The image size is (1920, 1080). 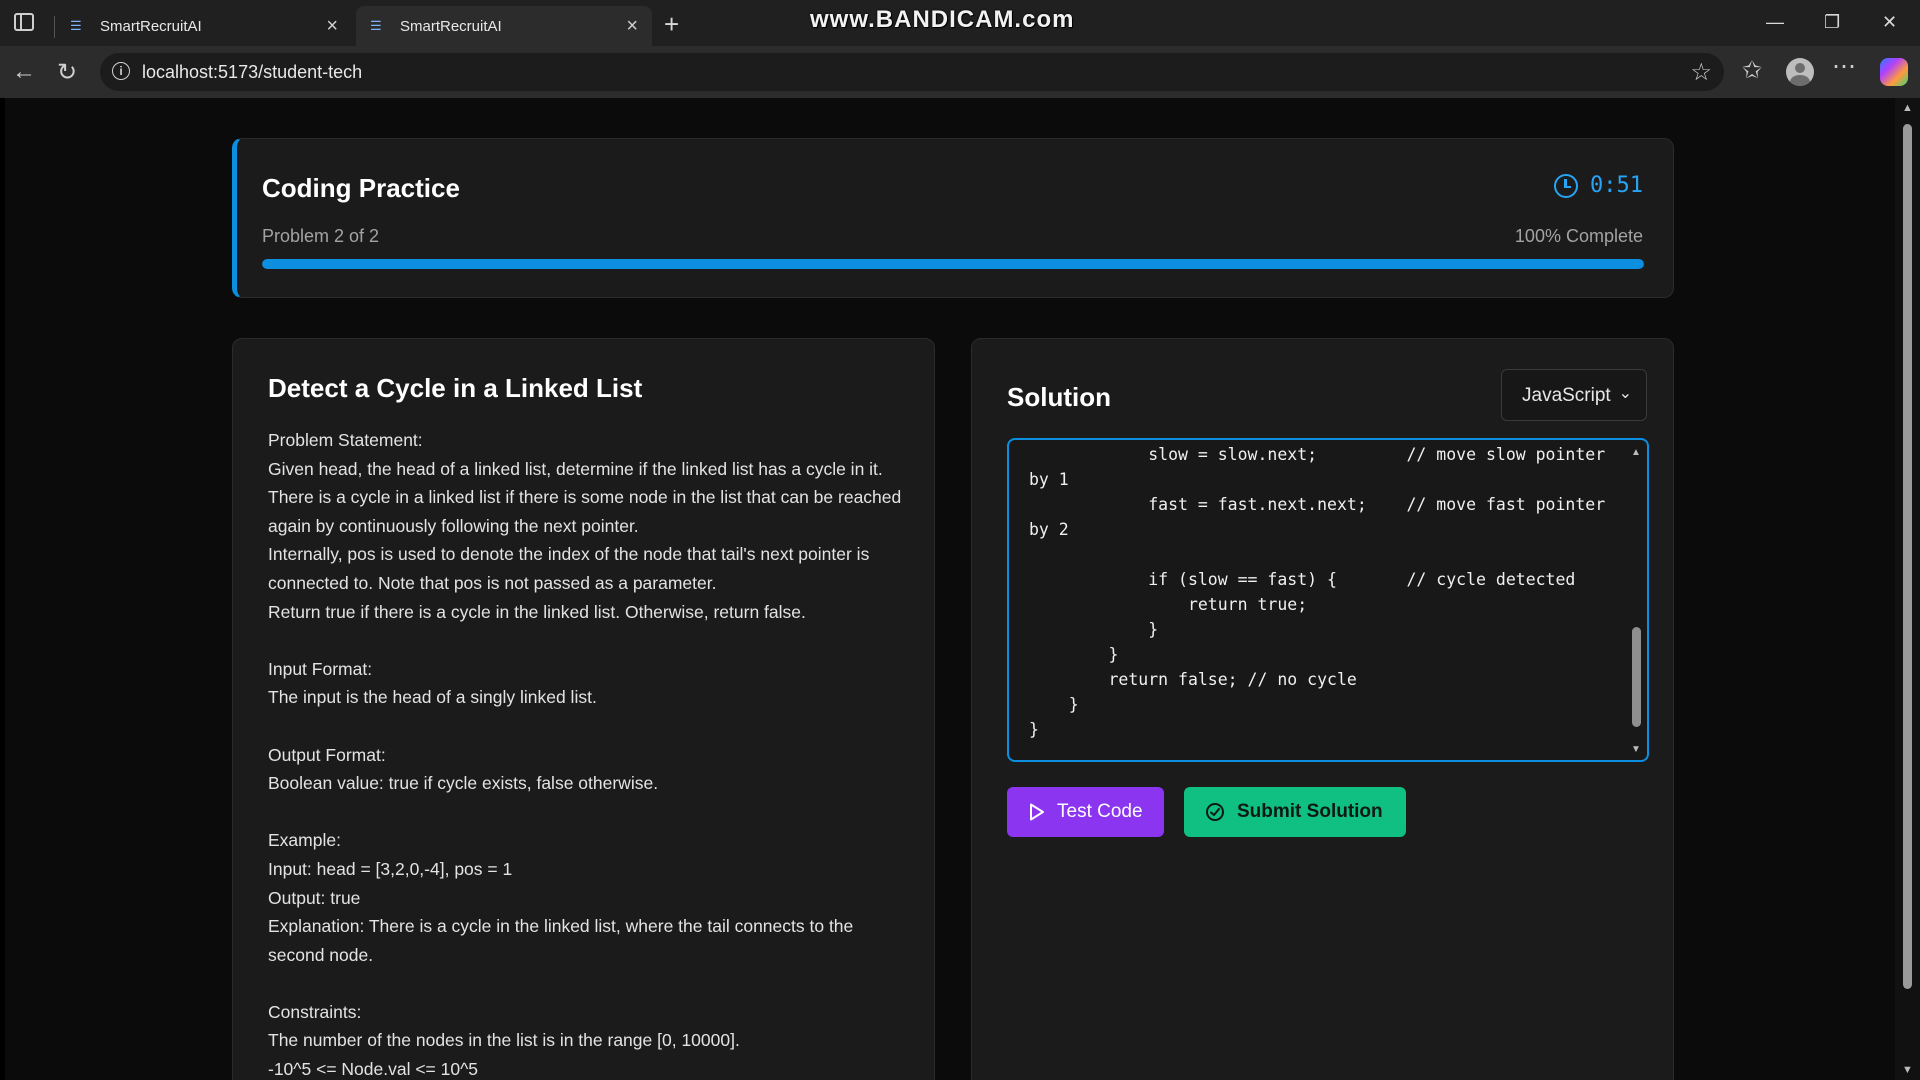 What do you see at coordinates (1100, 811) in the screenshot?
I see `test-code-label: Test Code` at bounding box center [1100, 811].